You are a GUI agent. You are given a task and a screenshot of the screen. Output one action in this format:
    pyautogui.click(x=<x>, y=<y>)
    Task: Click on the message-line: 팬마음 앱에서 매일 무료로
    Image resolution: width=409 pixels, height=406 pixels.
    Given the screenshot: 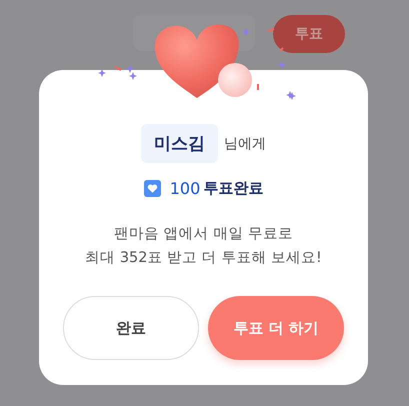 What is the action you would take?
    pyautogui.click(x=203, y=234)
    